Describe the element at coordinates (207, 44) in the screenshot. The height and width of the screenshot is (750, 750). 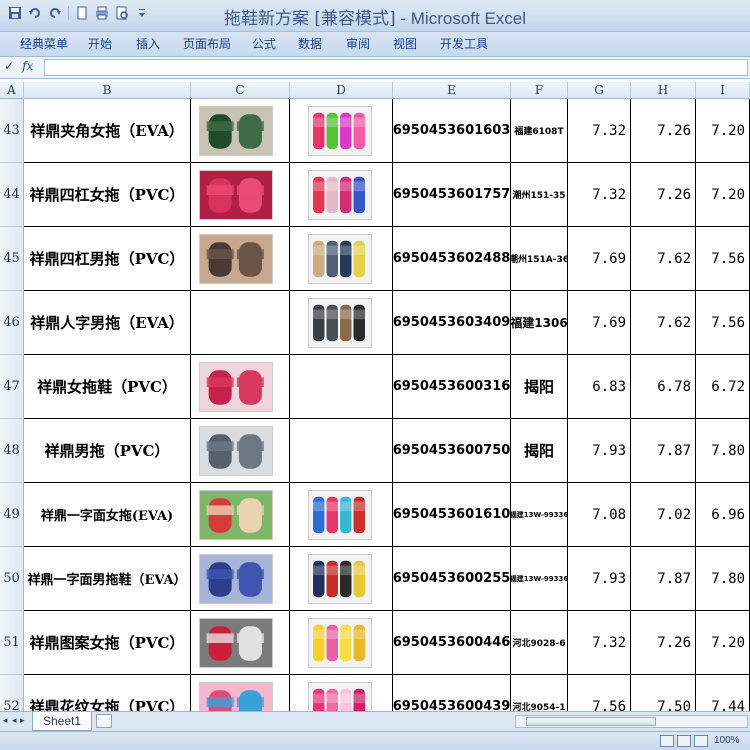
I see `tab-page-layout: 页面布局` at that location.